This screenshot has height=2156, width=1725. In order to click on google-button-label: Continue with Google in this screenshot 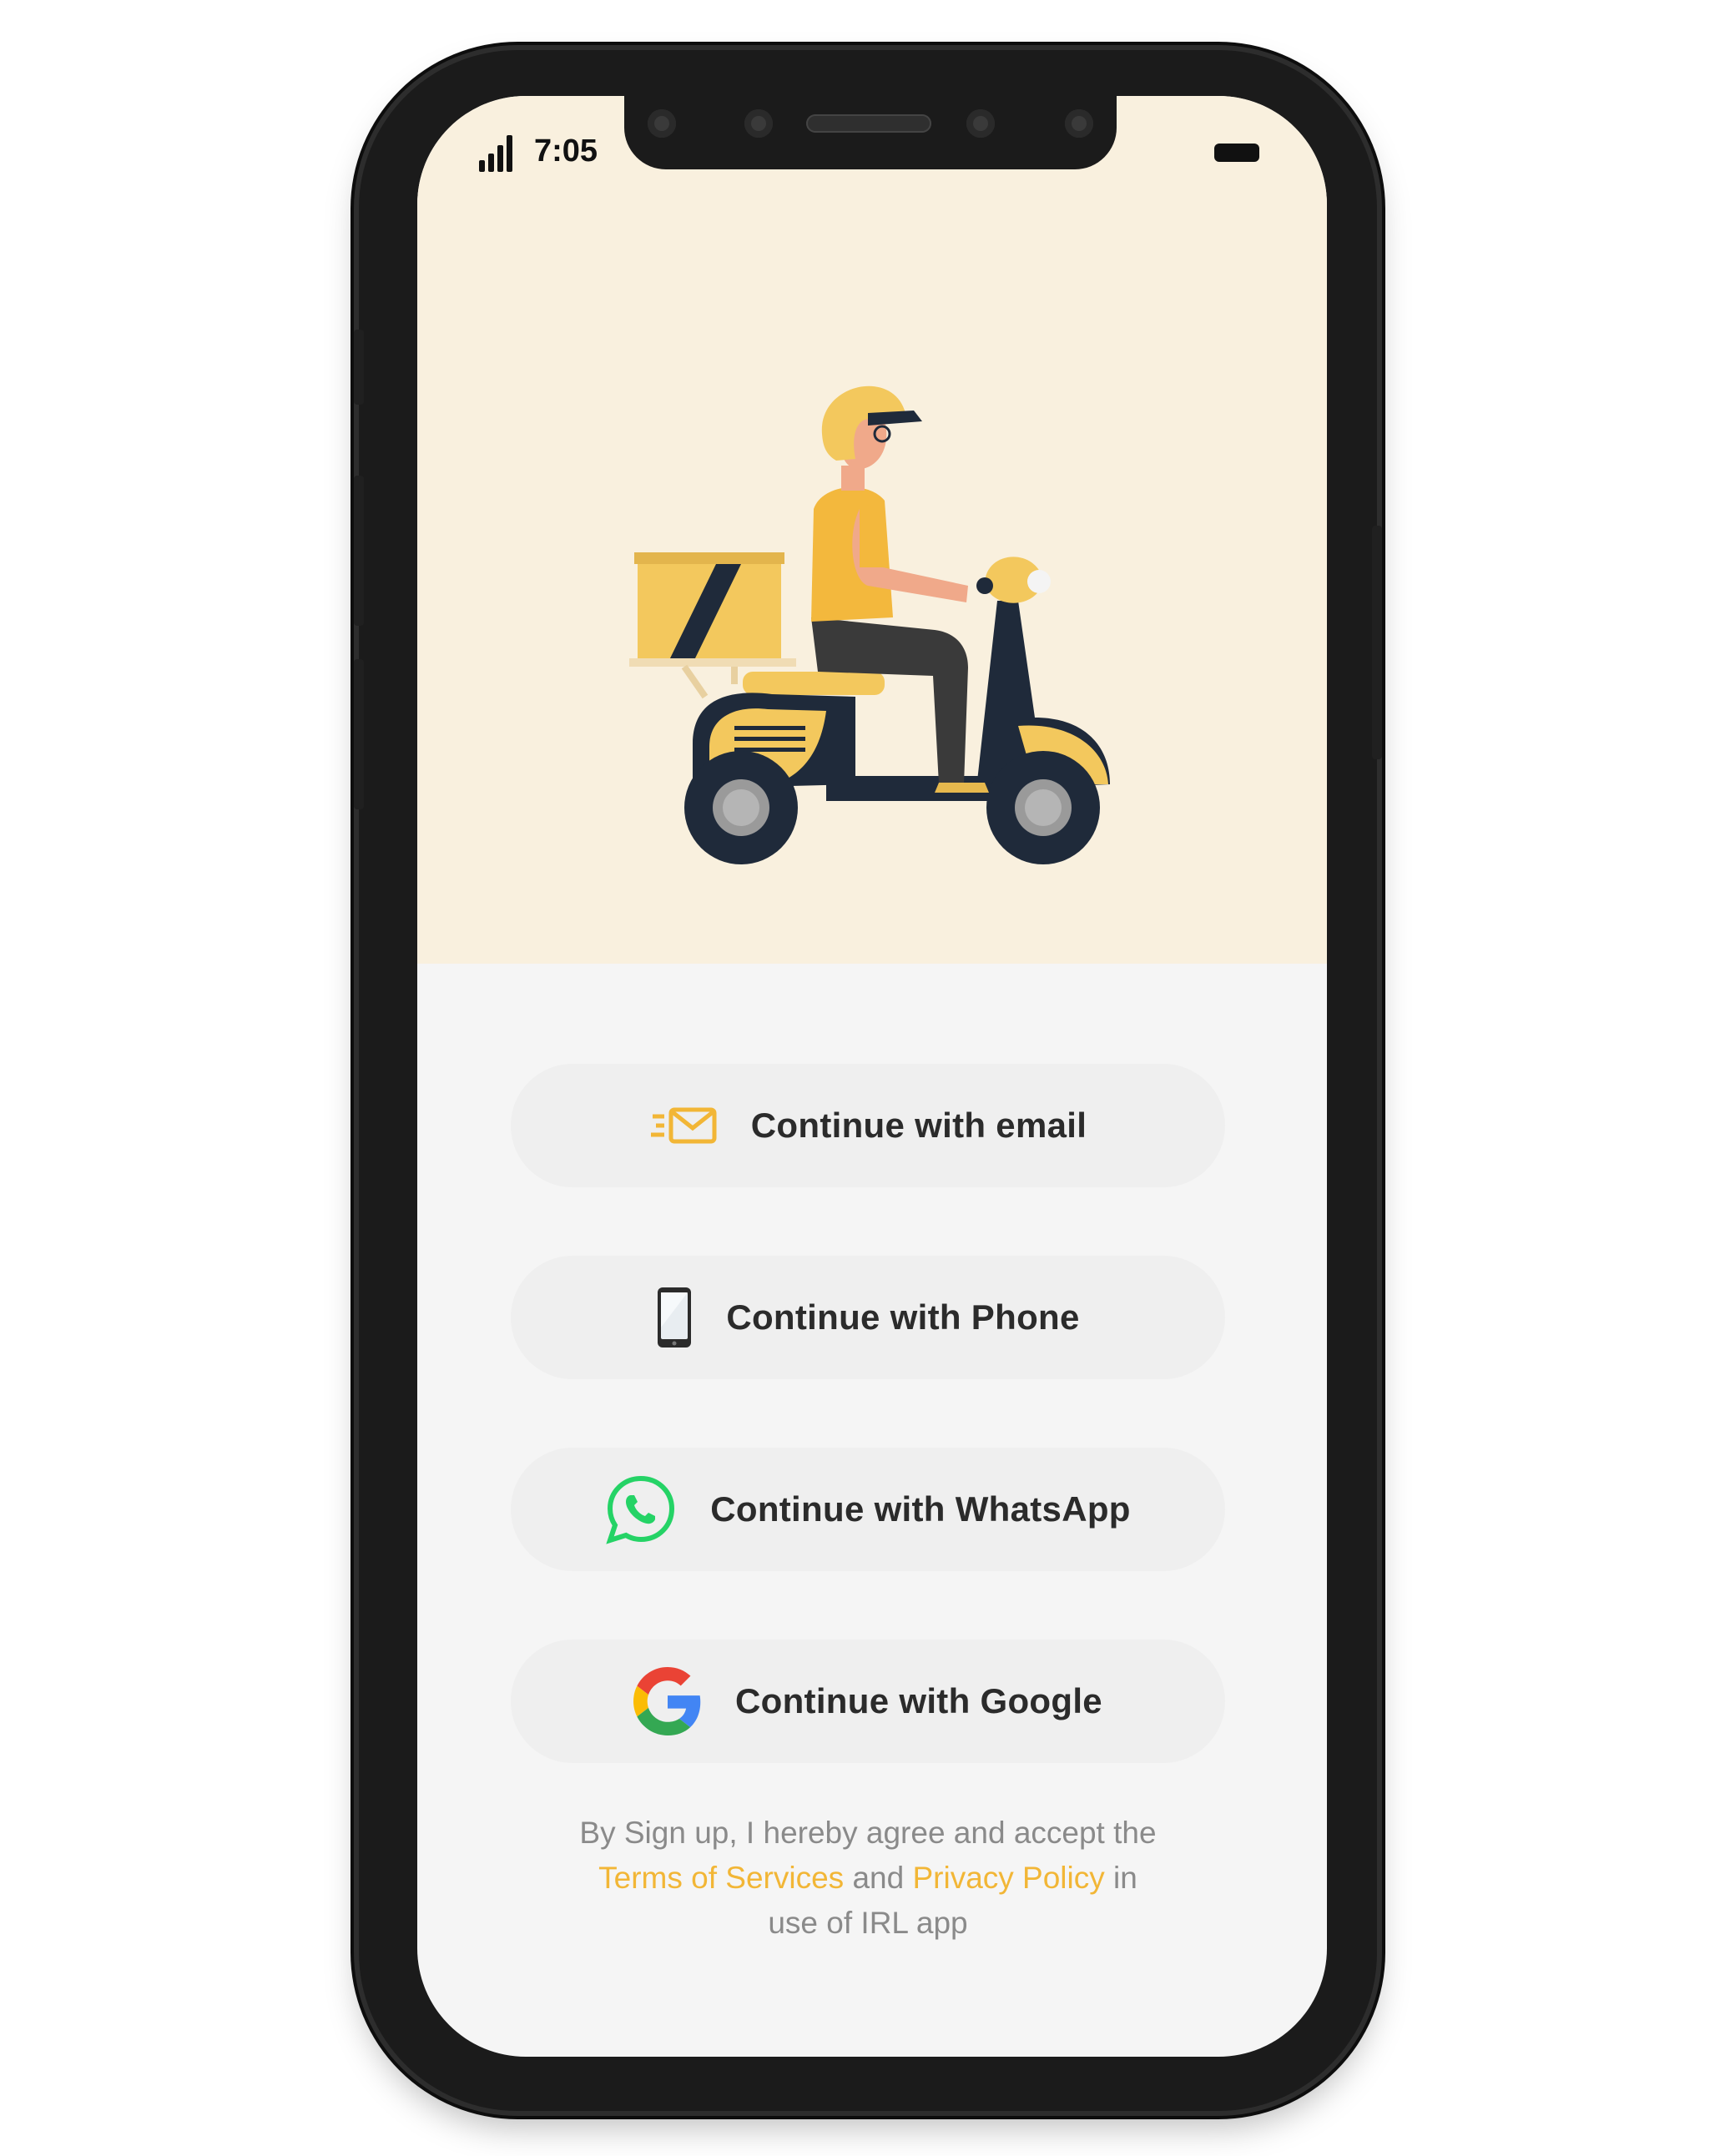, I will do `click(918, 1700)`.